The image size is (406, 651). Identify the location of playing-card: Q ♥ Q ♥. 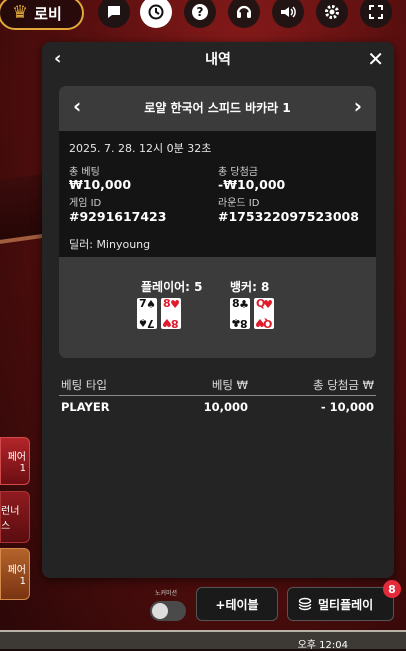
(264, 313).